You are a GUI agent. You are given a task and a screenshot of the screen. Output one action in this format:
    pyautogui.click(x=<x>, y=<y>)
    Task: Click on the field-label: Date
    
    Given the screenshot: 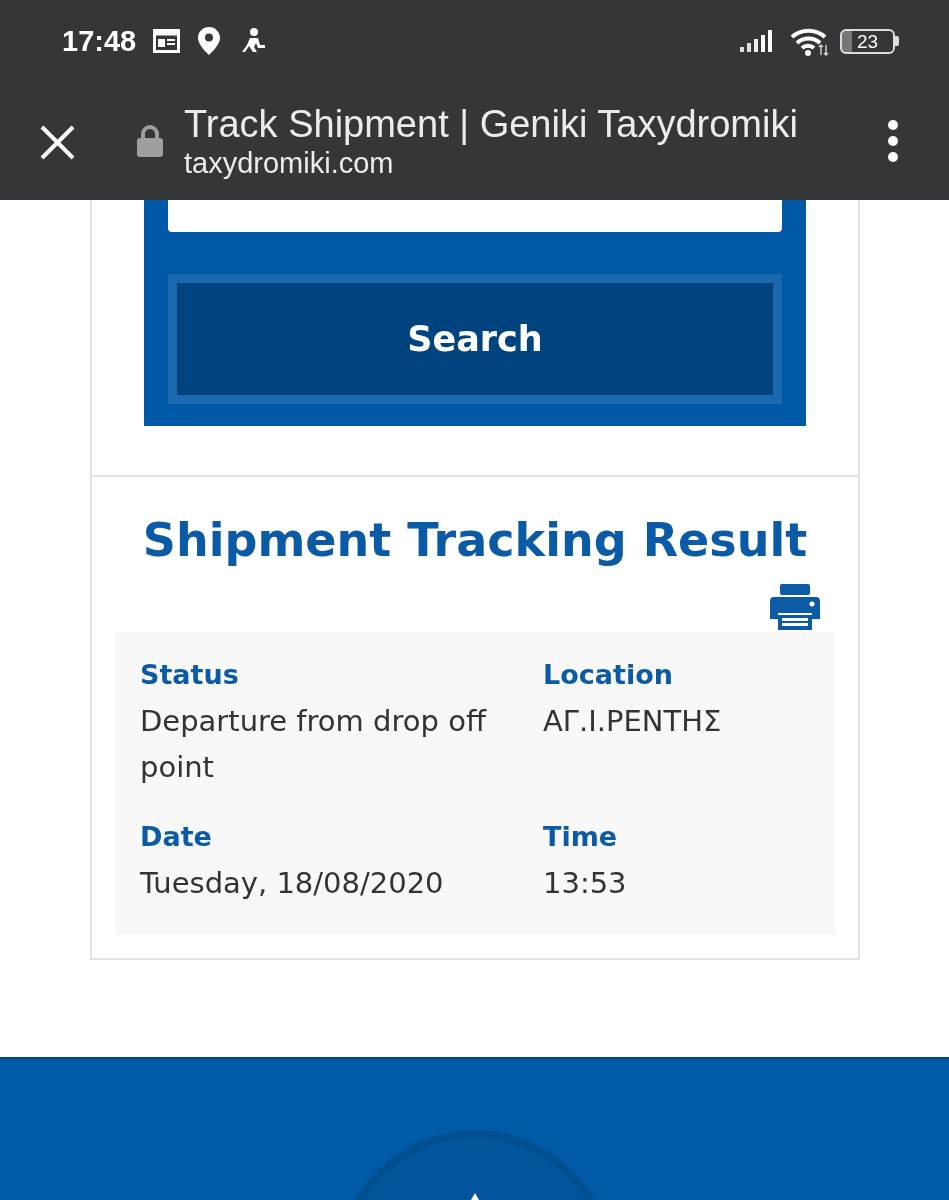 What is the action you would take?
    pyautogui.click(x=176, y=837)
    